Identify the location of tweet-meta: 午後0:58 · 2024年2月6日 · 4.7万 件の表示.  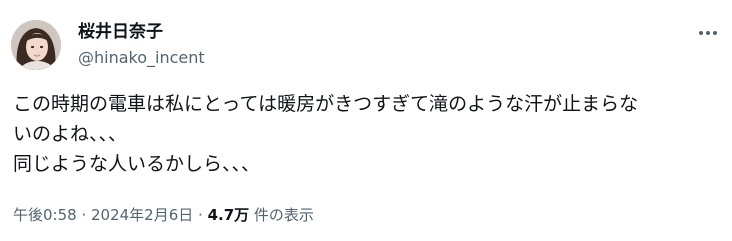
(163, 215).